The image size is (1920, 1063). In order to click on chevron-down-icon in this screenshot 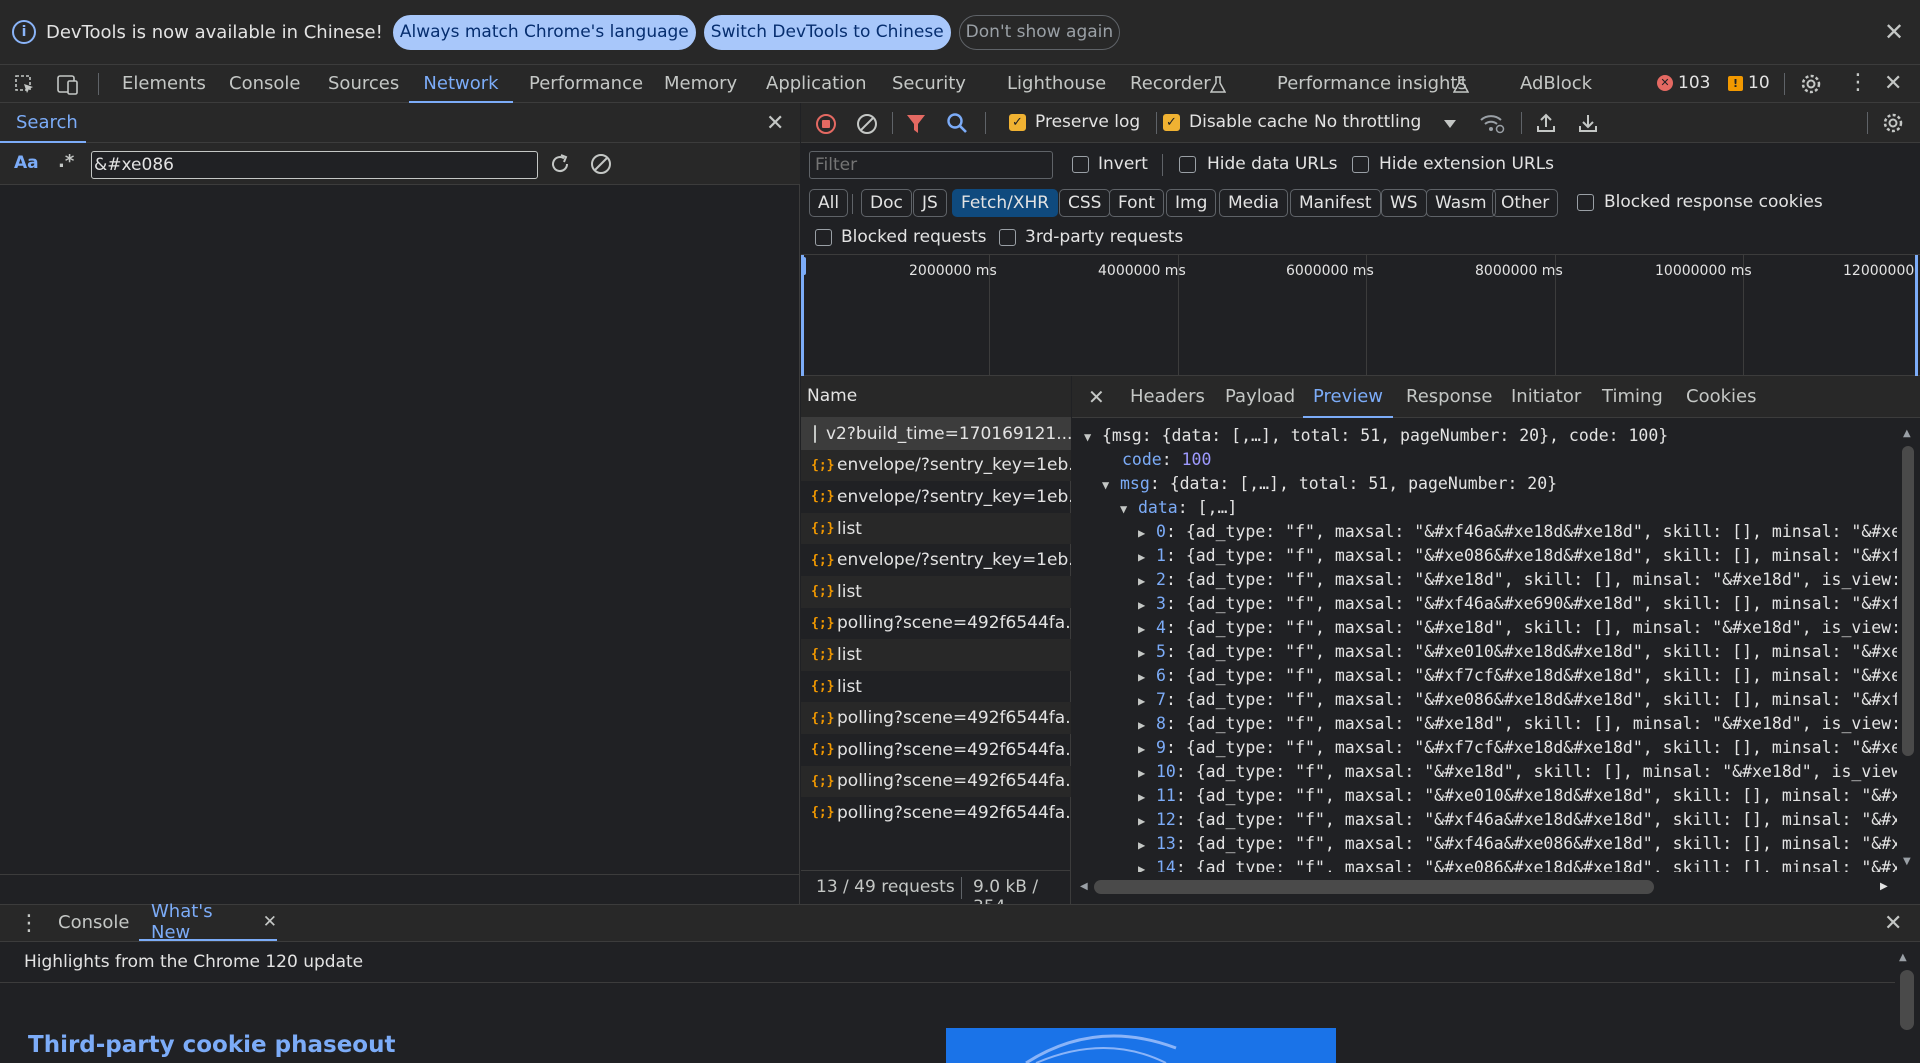, I will do `click(1450, 124)`.